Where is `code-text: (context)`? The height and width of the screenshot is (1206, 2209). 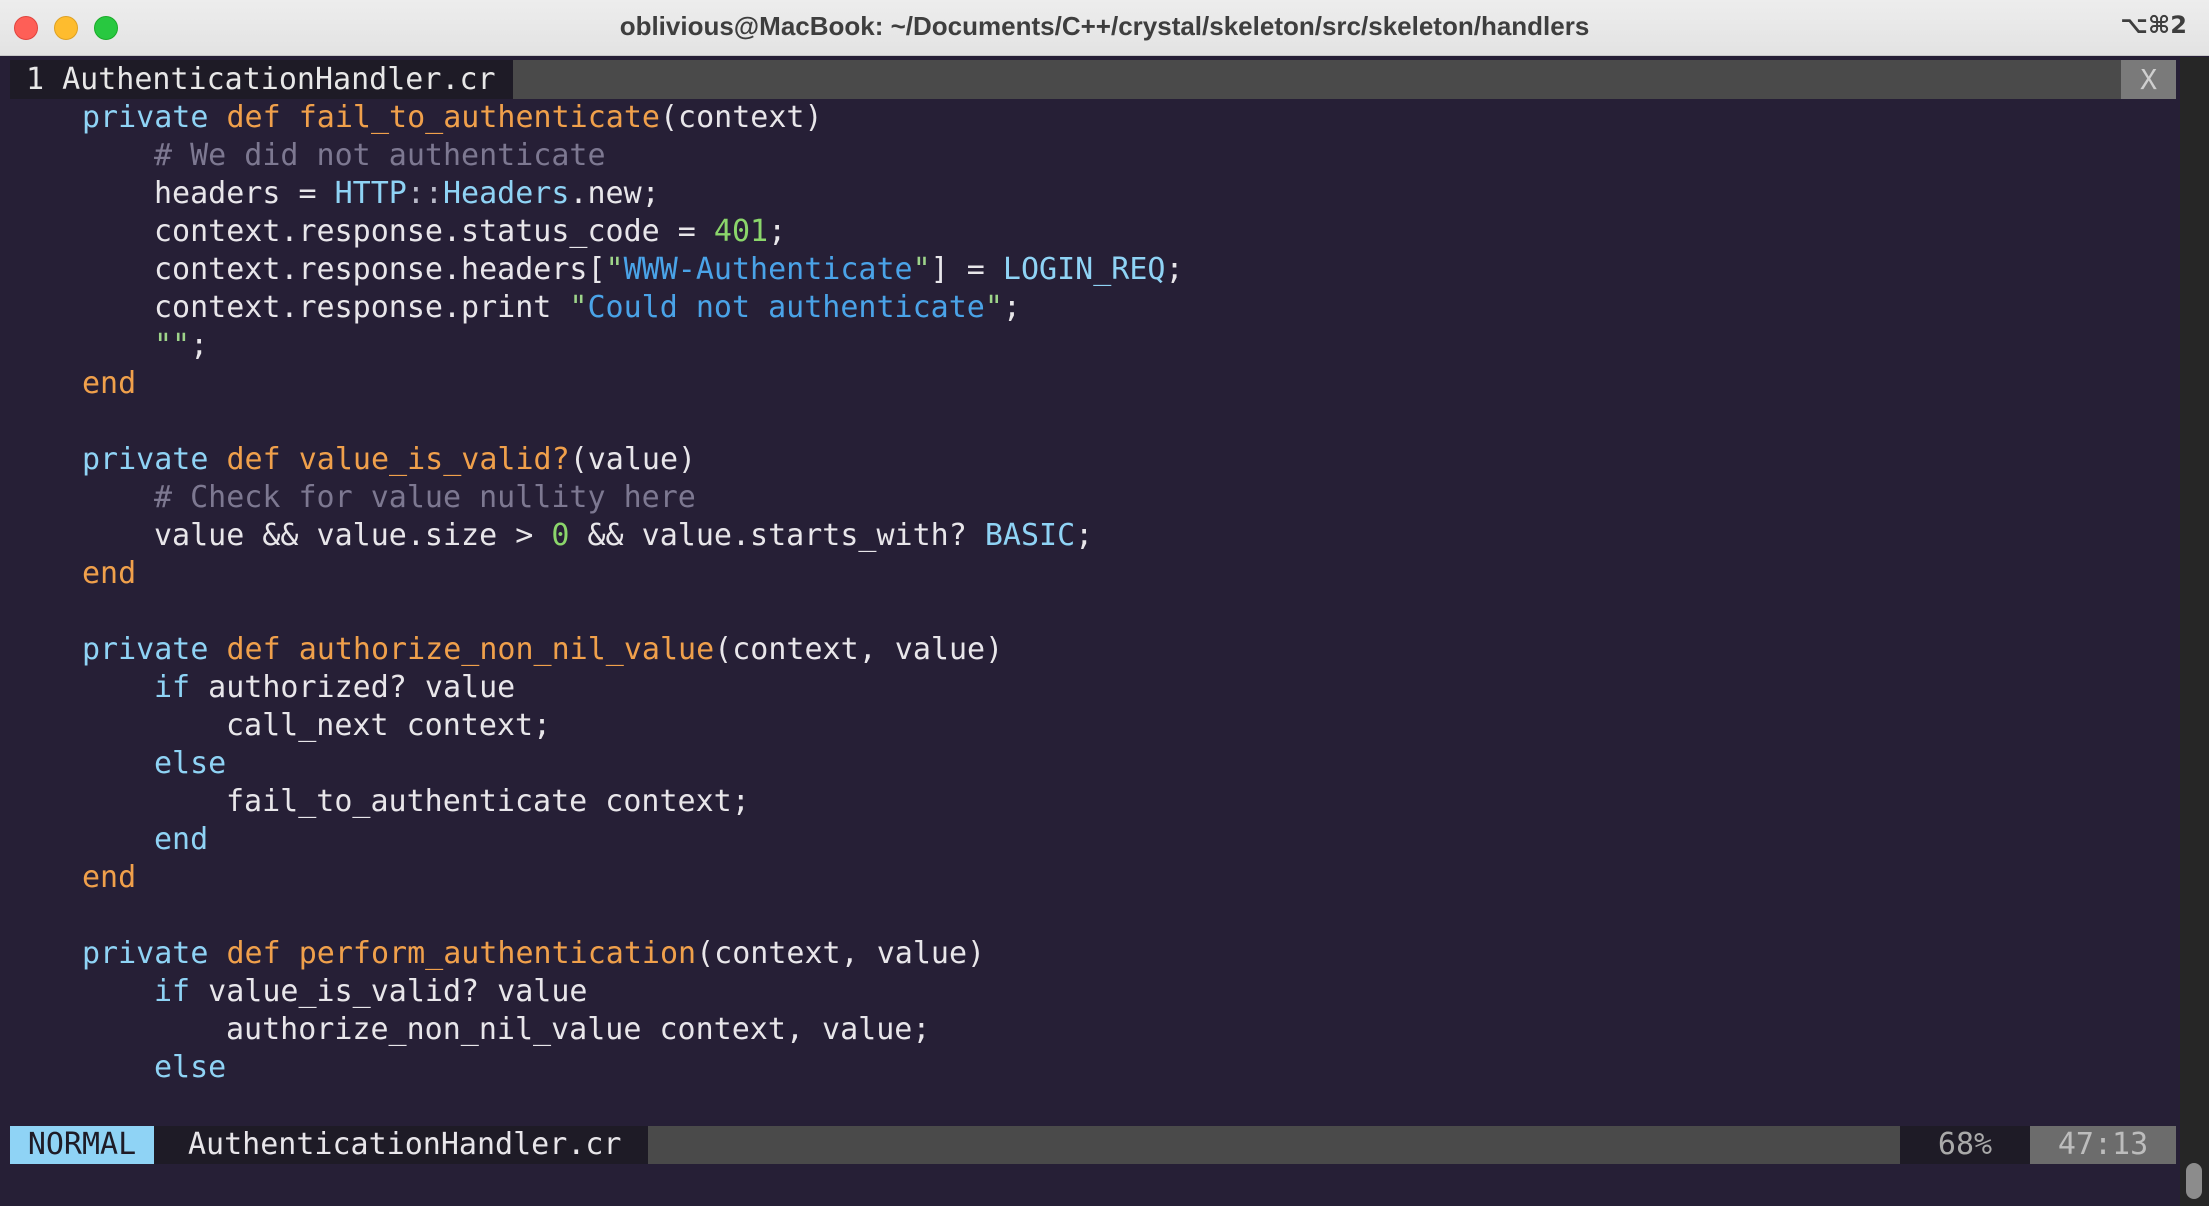 code-text: (context) is located at coordinates (741, 117).